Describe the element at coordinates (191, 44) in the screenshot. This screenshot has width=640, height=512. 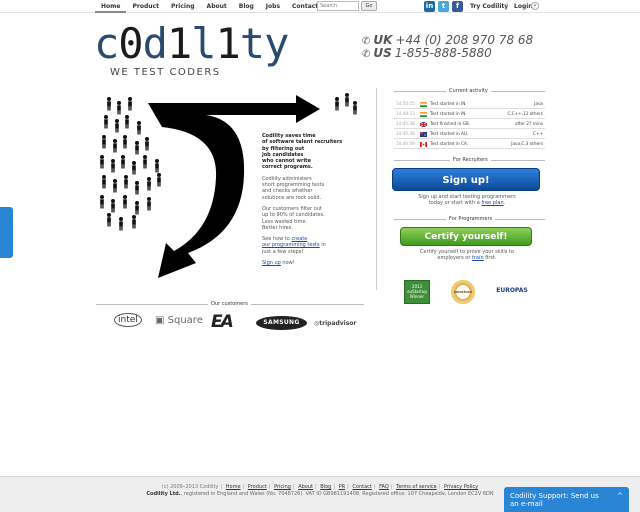
I see `codility-logo: c0d1l1ty` at that location.